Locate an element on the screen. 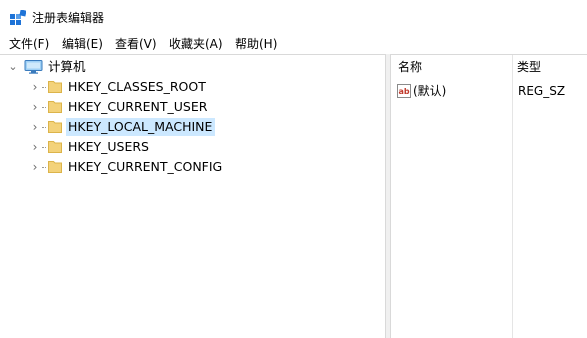 Image resolution: width=587 pixels, height=338 pixels. value-row: ab (默认) REG_SZ is located at coordinates (489, 91).